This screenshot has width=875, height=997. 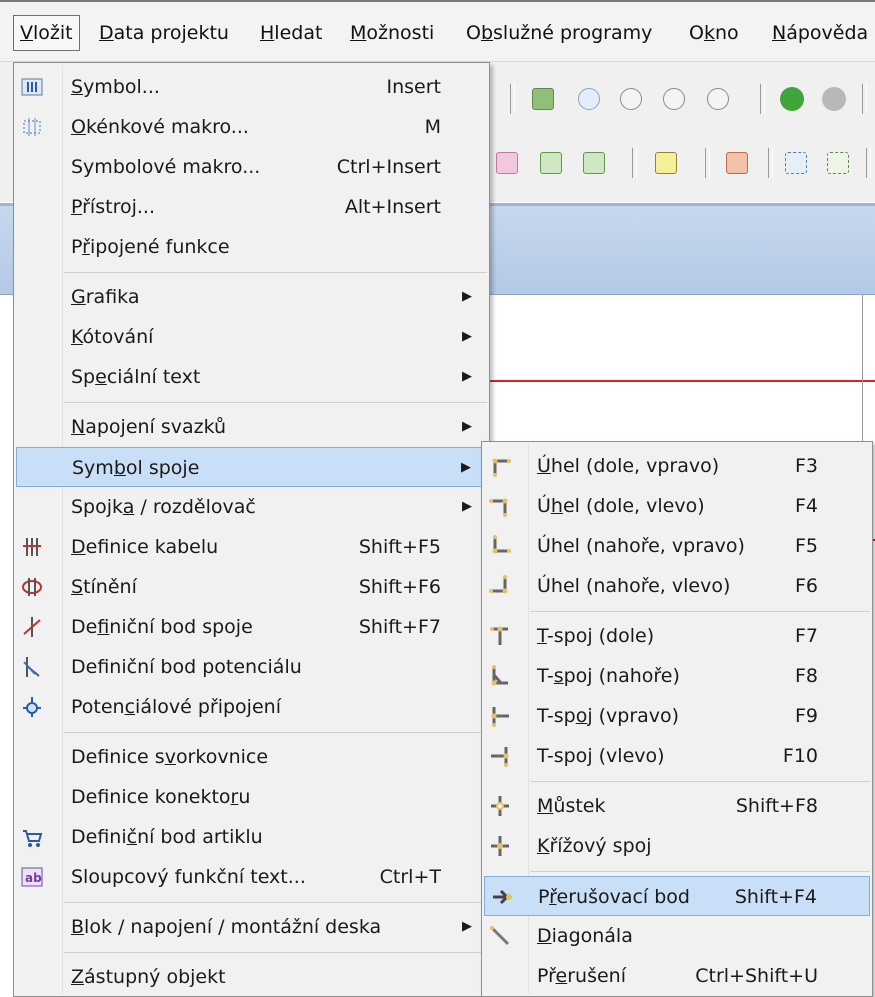 What do you see at coordinates (714, 33) in the screenshot?
I see `menubar-okno: Okno` at bounding box center [714, 33].